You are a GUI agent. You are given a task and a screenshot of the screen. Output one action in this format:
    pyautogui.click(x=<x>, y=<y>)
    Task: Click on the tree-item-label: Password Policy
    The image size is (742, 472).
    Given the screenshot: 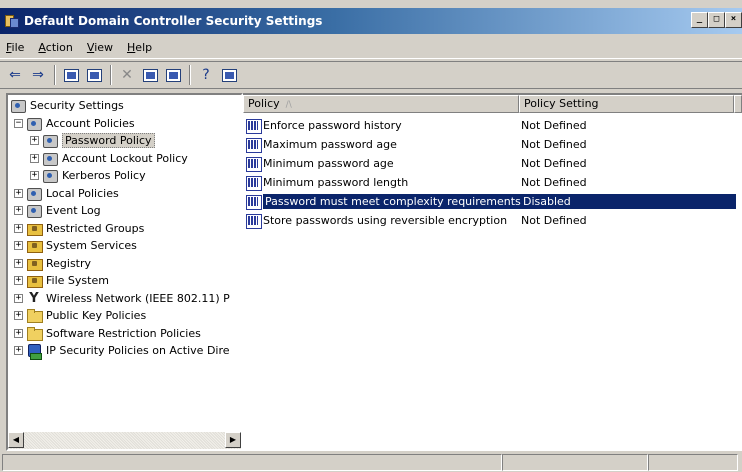 What is the action you would take?
    pyautogui.click(x=108, y=141)
    